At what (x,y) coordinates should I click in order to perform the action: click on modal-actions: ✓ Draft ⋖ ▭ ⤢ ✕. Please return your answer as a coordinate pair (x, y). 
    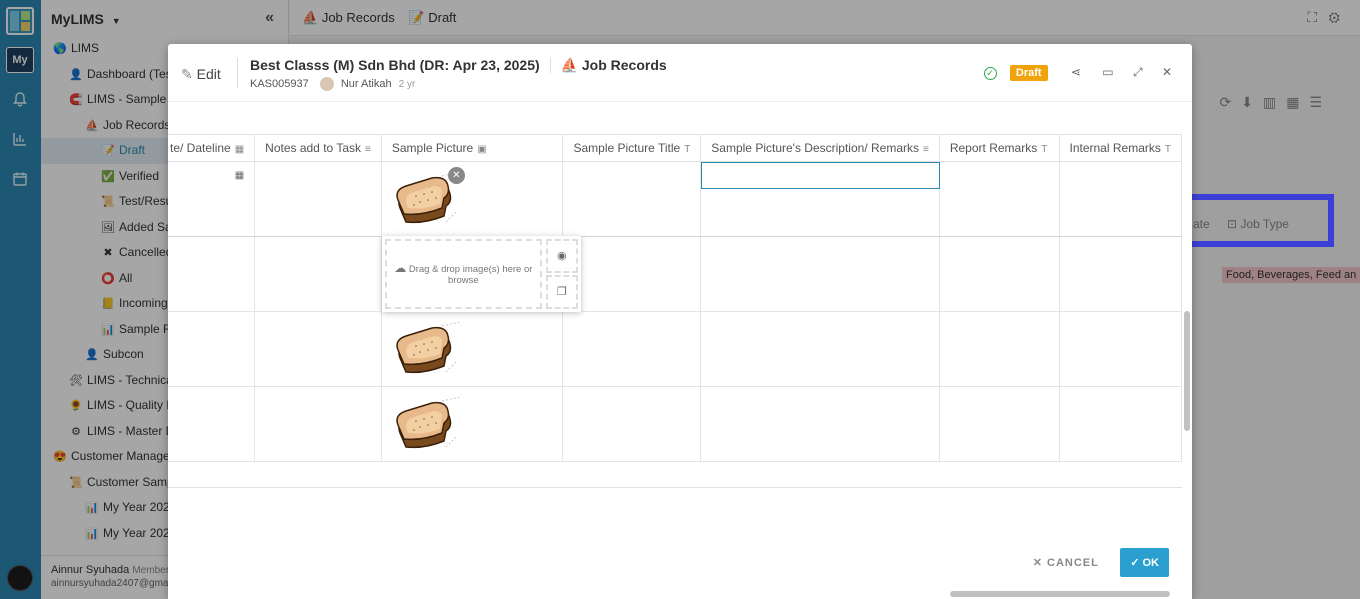
    Looking at the image, I should click on (1071, 73).